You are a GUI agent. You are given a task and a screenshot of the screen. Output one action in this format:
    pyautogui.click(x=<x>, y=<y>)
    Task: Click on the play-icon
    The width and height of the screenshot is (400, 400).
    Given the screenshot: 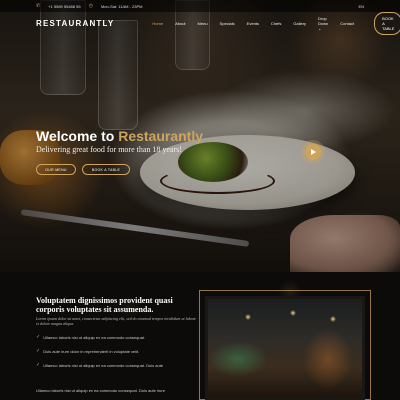 What is the action you would take?
    pyautogui.click(x=313, y=152)
    